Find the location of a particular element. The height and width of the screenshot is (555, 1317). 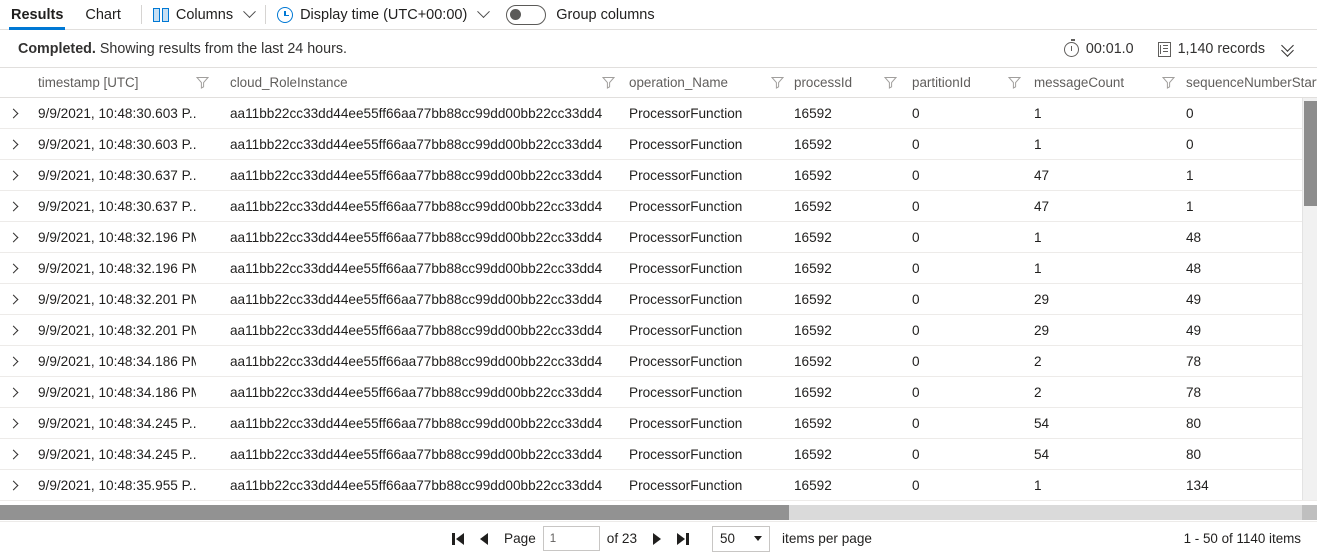

timer-icon is located at coordinates (1071, 48).